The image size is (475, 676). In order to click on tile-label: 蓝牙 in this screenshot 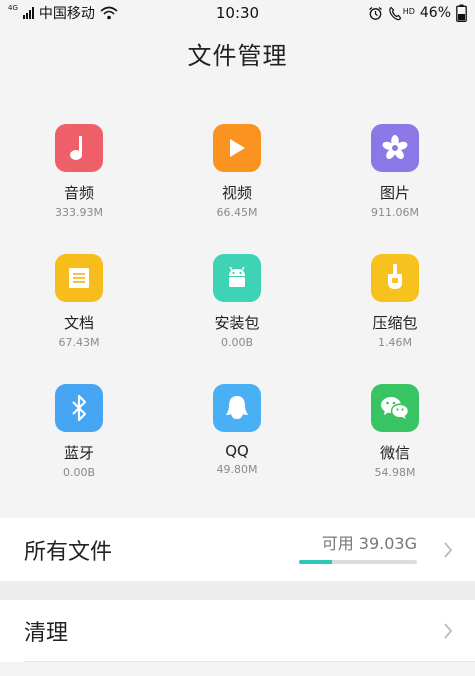, I will do `click(78, 453)`.